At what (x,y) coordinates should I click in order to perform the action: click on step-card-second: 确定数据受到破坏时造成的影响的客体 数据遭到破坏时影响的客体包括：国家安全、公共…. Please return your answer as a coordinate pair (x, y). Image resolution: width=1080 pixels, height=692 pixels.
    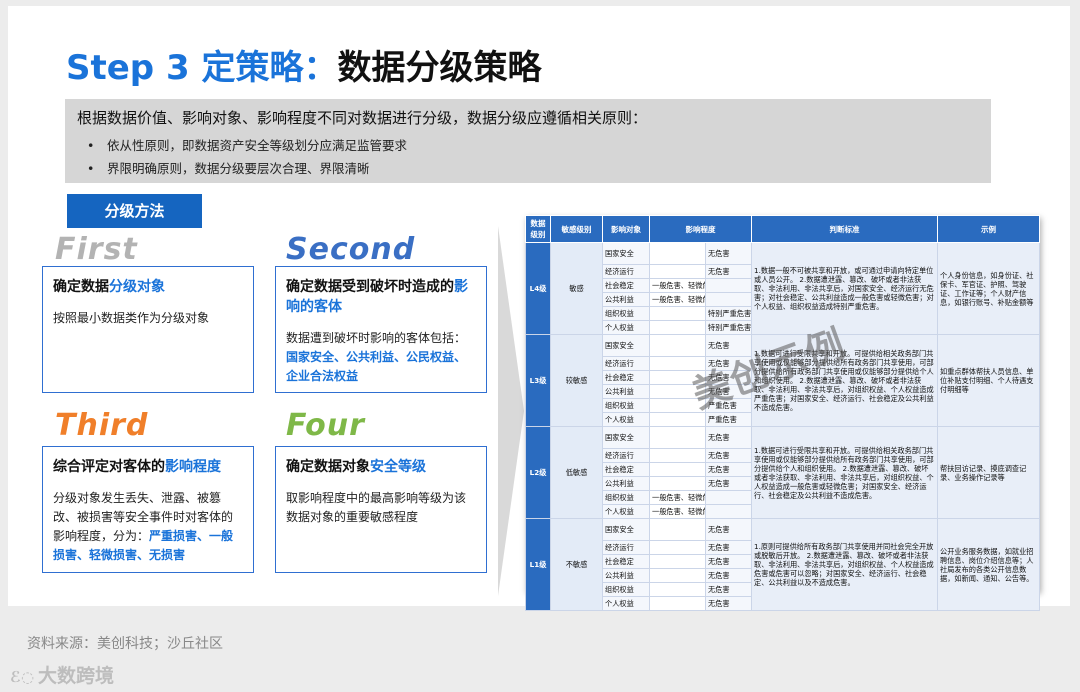
    Looking at the image, I should click on (381, 329).